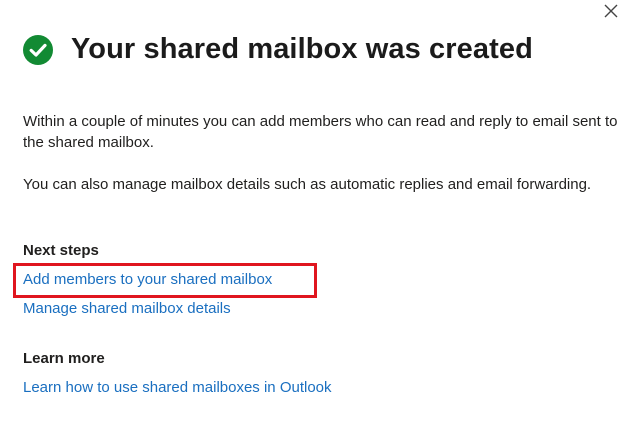 This screenshot has width=642, height=421. I want to click on add-members-link: Add members to your shared mailbox, so click(147, 279).